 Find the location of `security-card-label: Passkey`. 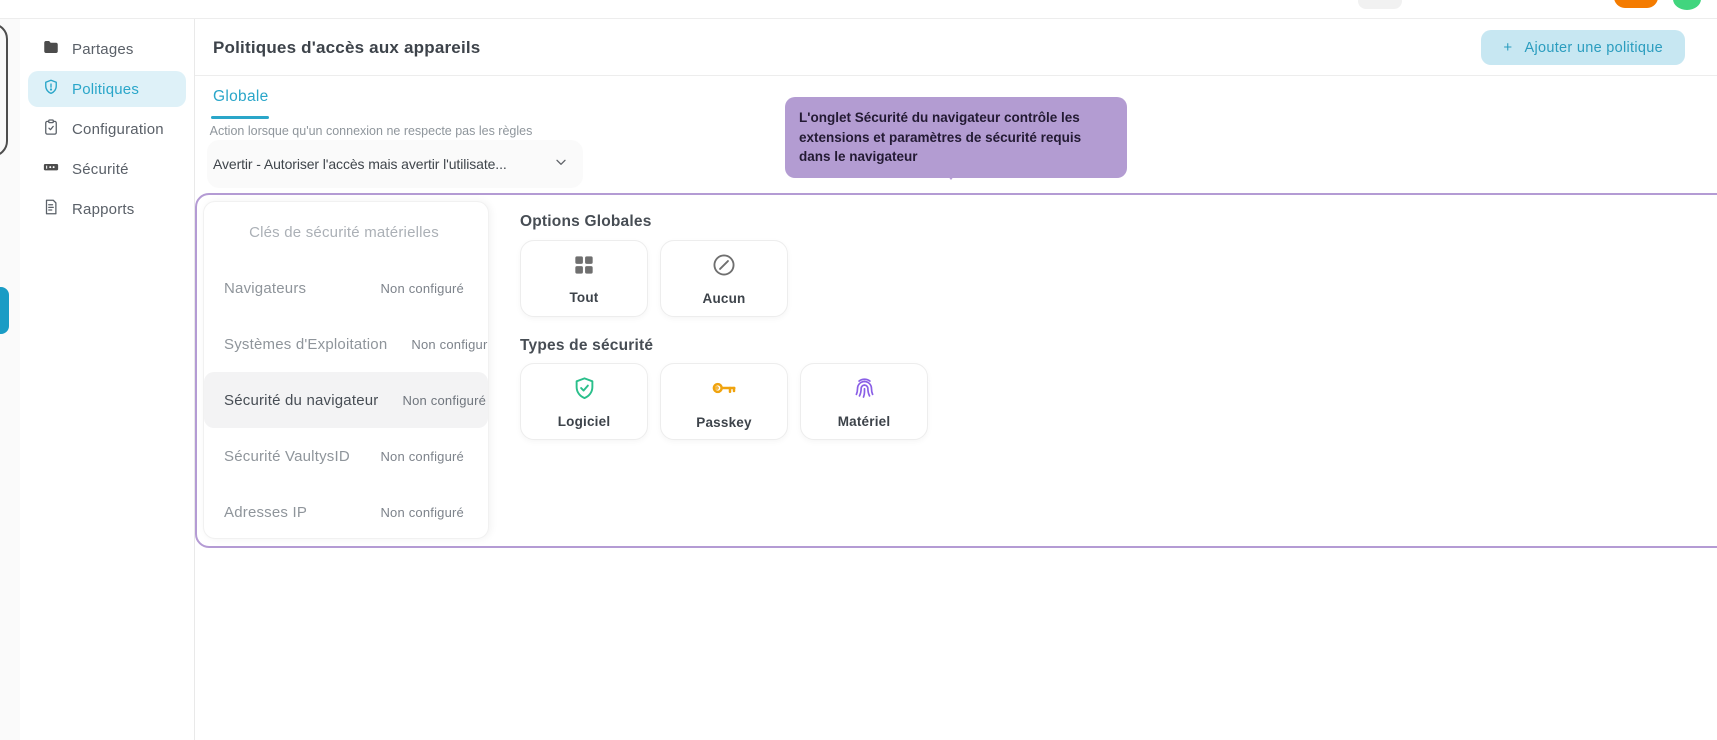

security-card-label: Passkey is located at coordinates (724, 422).